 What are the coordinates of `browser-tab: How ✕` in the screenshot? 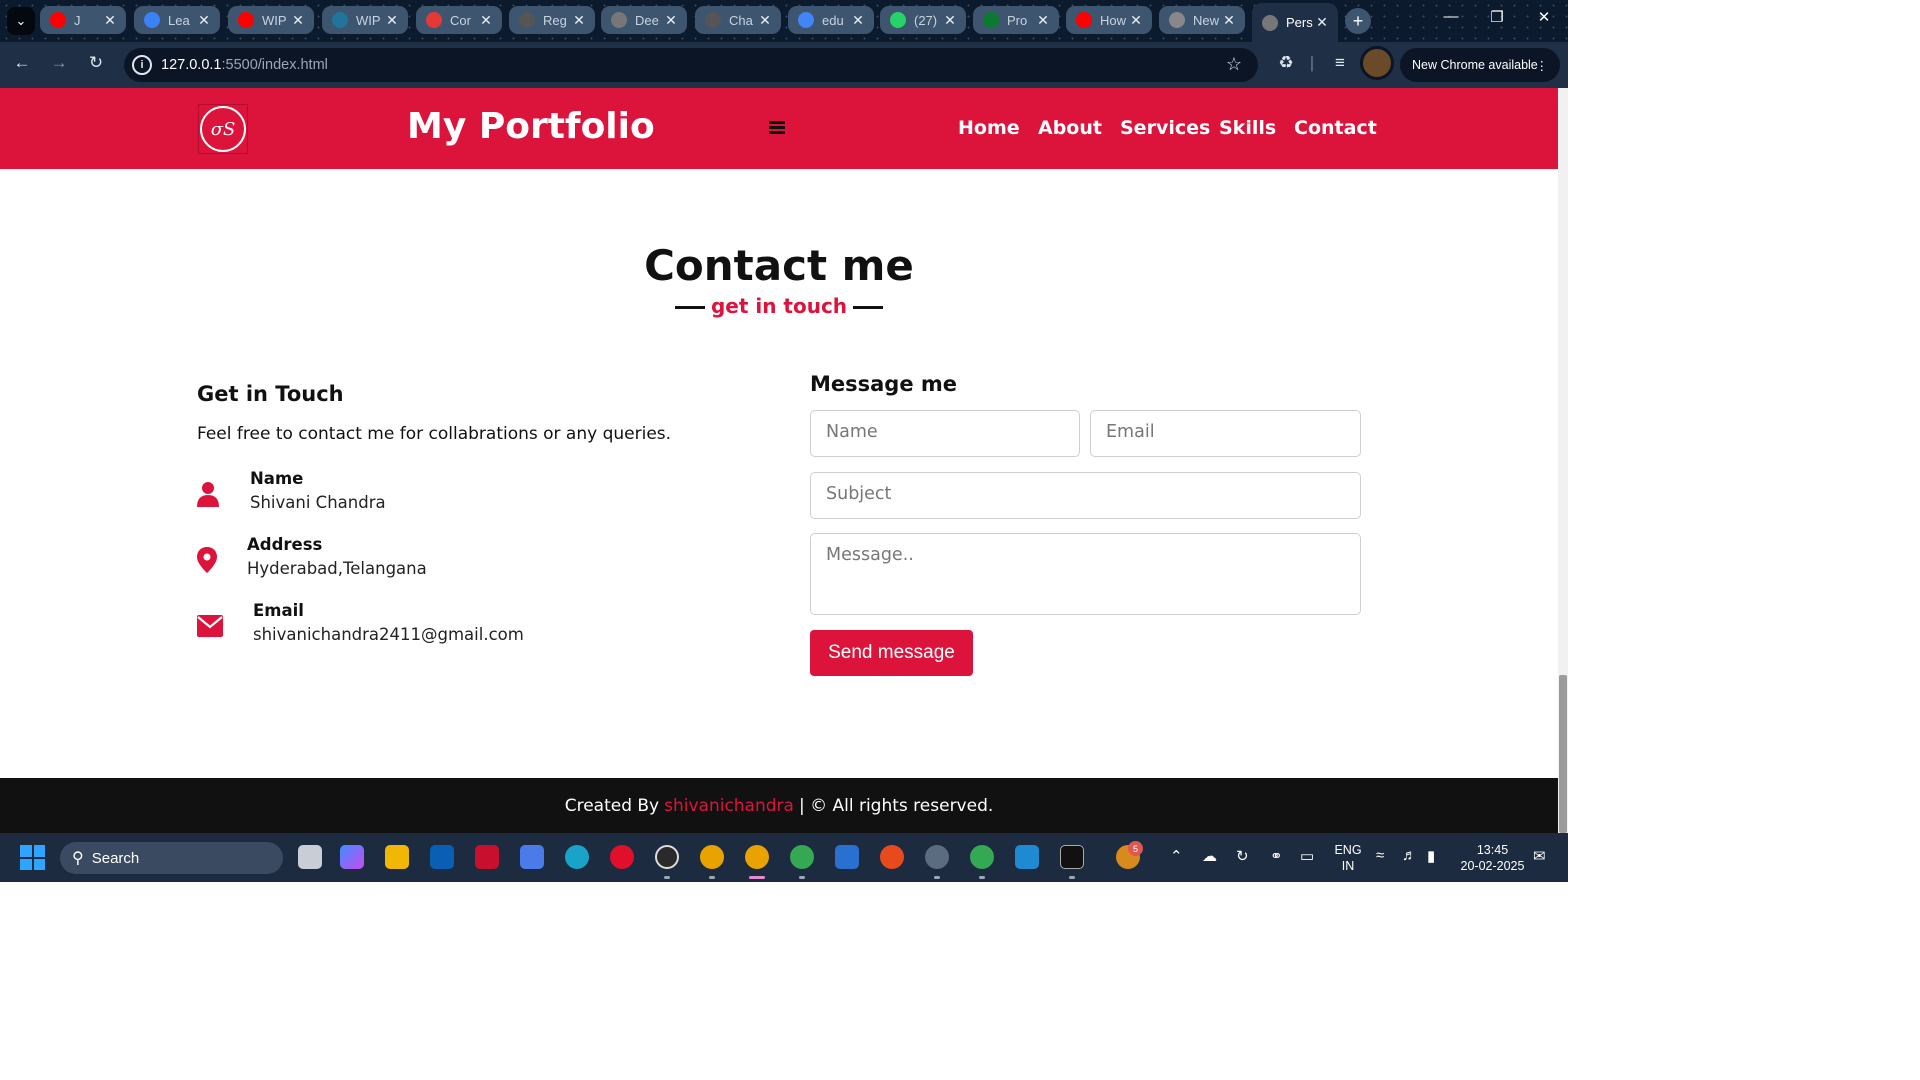 It's located at (1109, 20).